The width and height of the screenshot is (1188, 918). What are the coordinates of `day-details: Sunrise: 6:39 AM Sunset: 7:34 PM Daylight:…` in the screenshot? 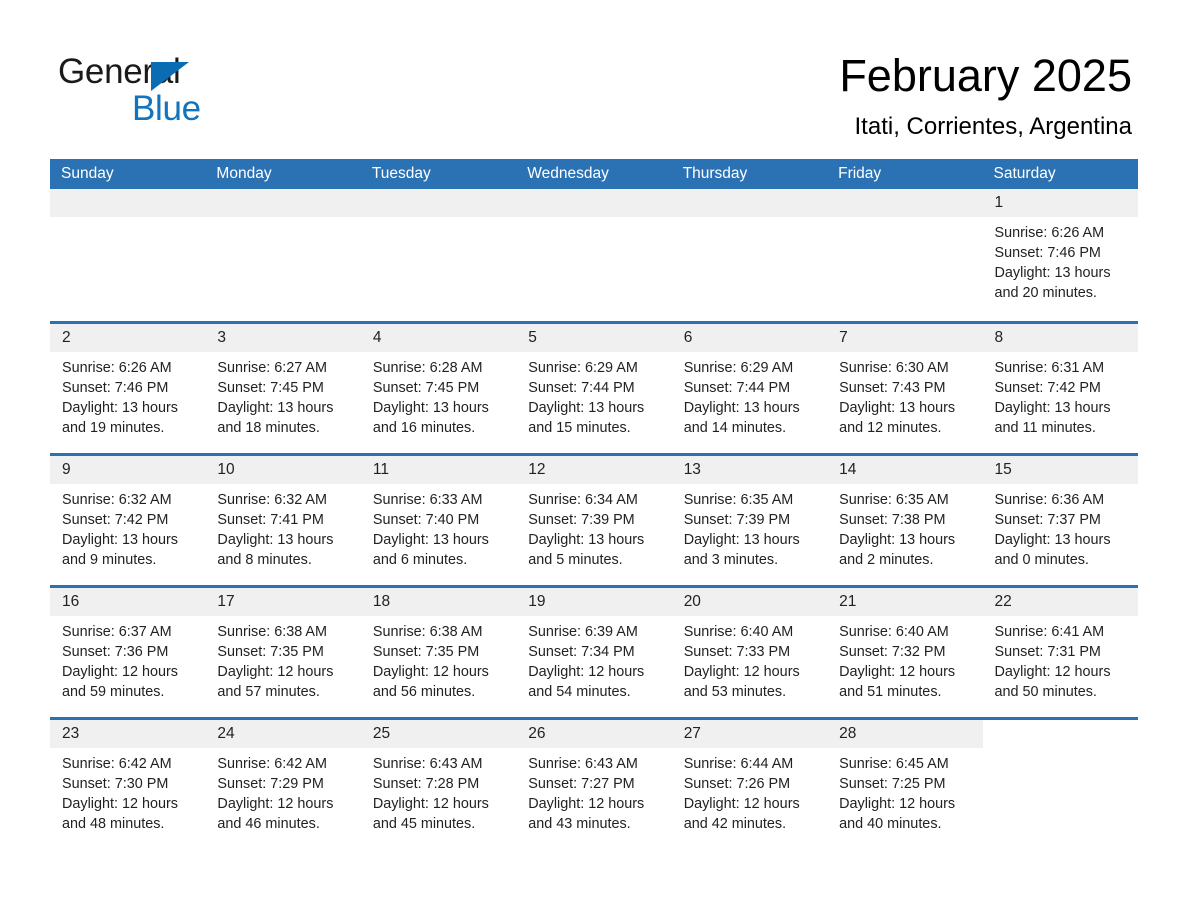 It's located at (593, 659).